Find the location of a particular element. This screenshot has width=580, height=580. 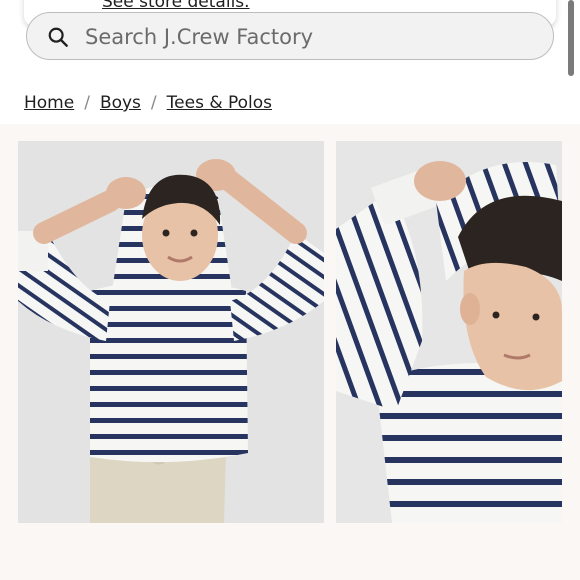

breadcrumb: Home / Boys / Tees & Polos is located at coordinates (148, 103).